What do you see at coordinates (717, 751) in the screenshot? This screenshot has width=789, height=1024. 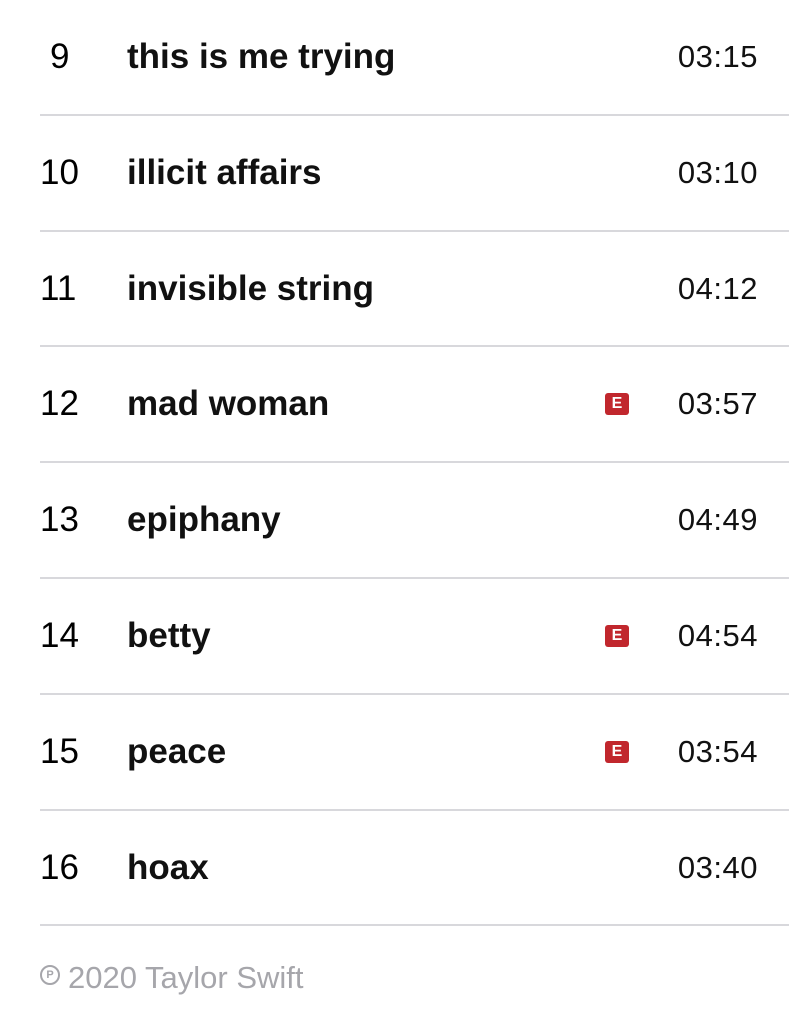 I see `track-duration: 03:54` at bounding box center [717, 751].